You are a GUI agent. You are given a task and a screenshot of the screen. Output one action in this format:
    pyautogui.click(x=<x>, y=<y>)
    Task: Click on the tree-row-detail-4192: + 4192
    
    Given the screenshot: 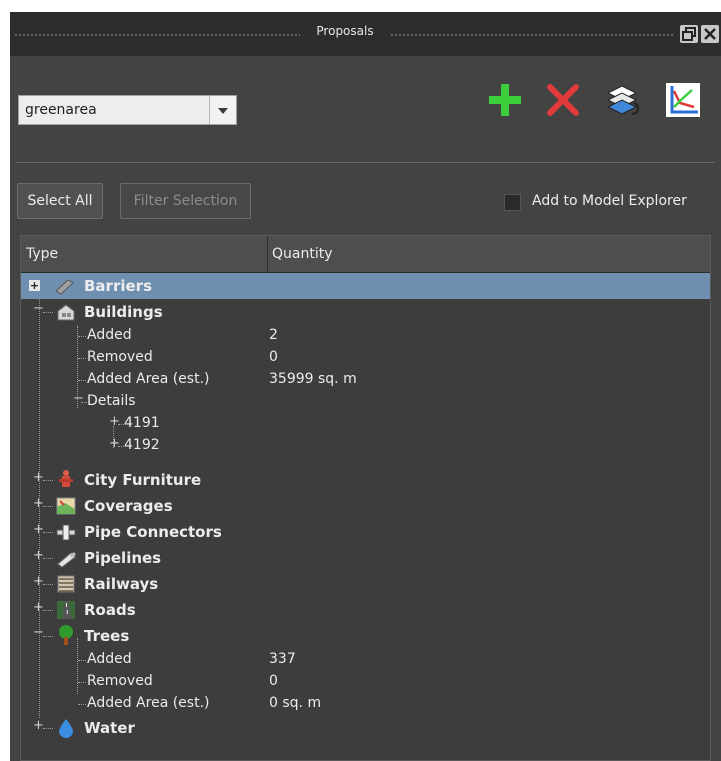 What is the action you would take?
    pyautogui.click(x=365, y=446)
    